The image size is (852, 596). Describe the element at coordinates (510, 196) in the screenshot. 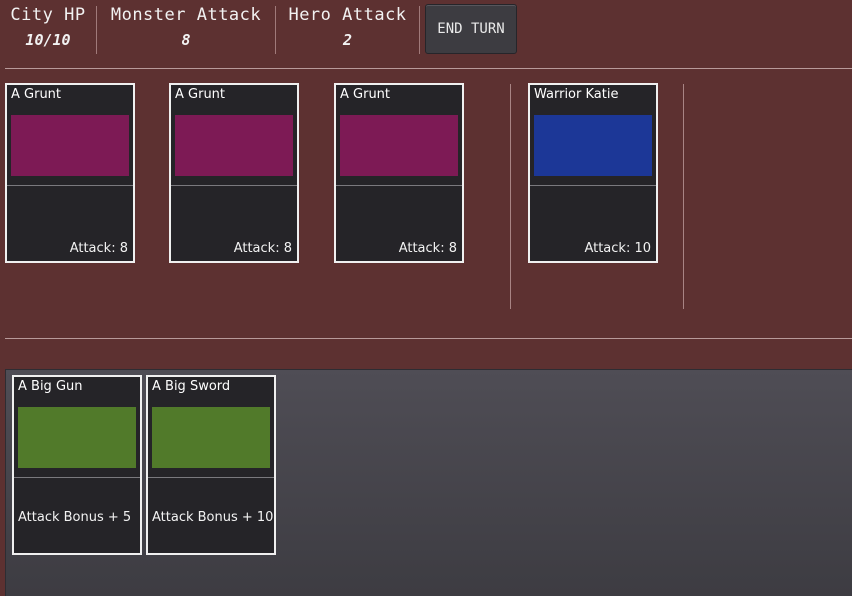

I see `hero-zone-left-divider` at that location.